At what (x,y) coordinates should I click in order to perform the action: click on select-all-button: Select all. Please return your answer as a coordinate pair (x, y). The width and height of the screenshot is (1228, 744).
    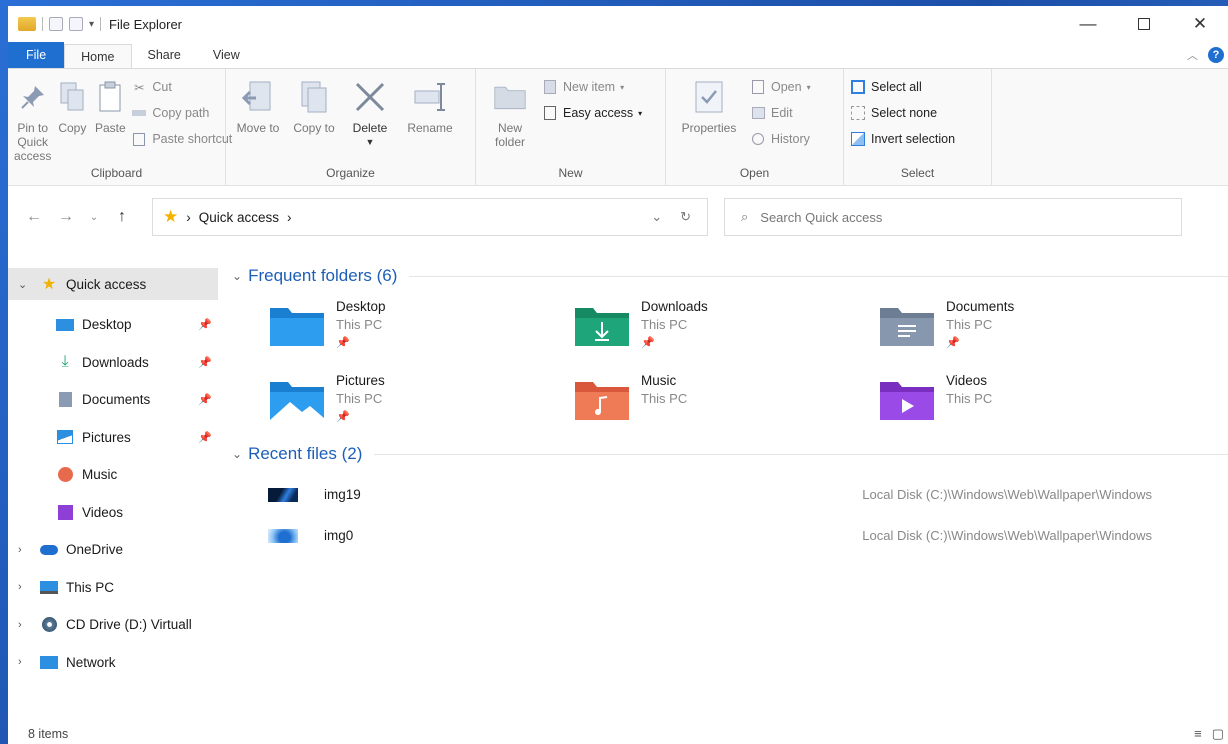
    Looking at the image, I should click on (902, 87).